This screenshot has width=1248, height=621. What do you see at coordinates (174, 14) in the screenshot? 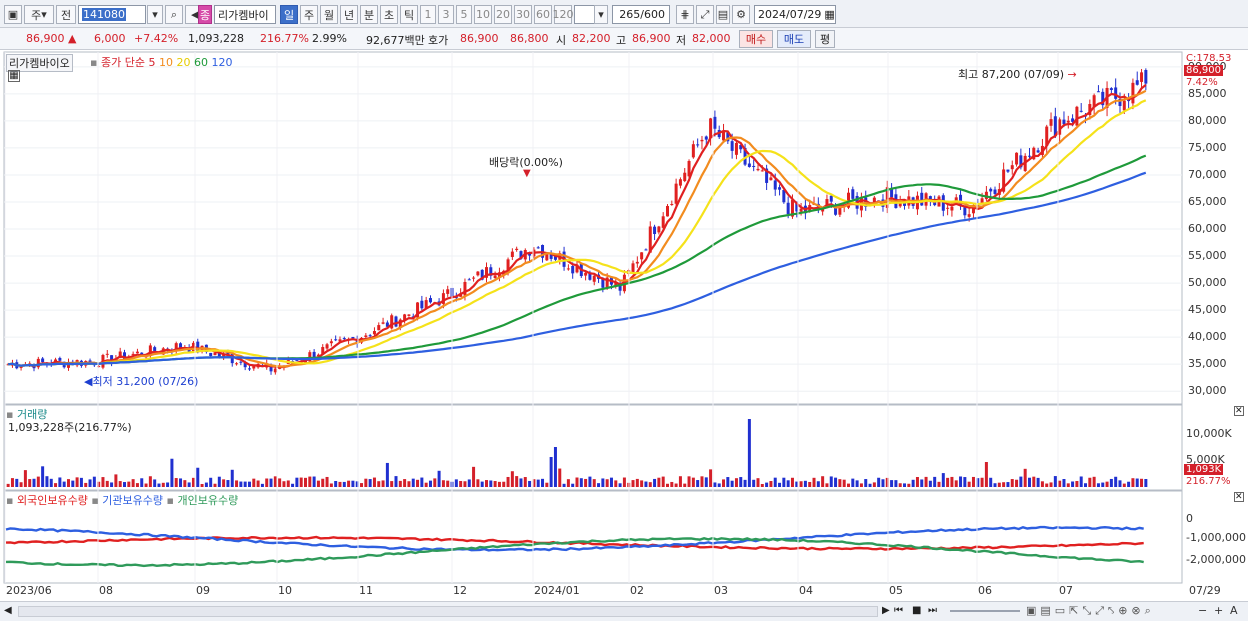
I see `search-icon: ⌕` at bounding box center [174, 14].